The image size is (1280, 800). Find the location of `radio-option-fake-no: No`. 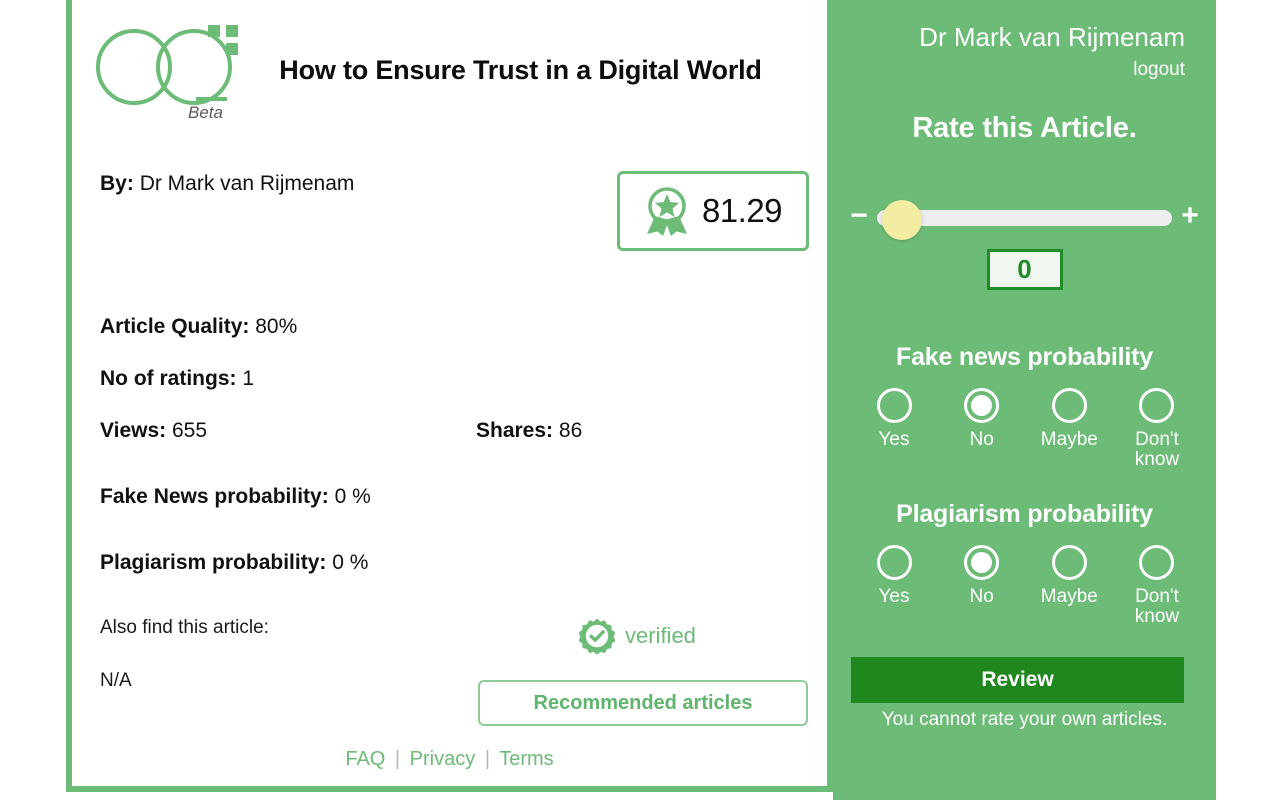

radio-option-fake-no: No is located at coordinates (982, 429).